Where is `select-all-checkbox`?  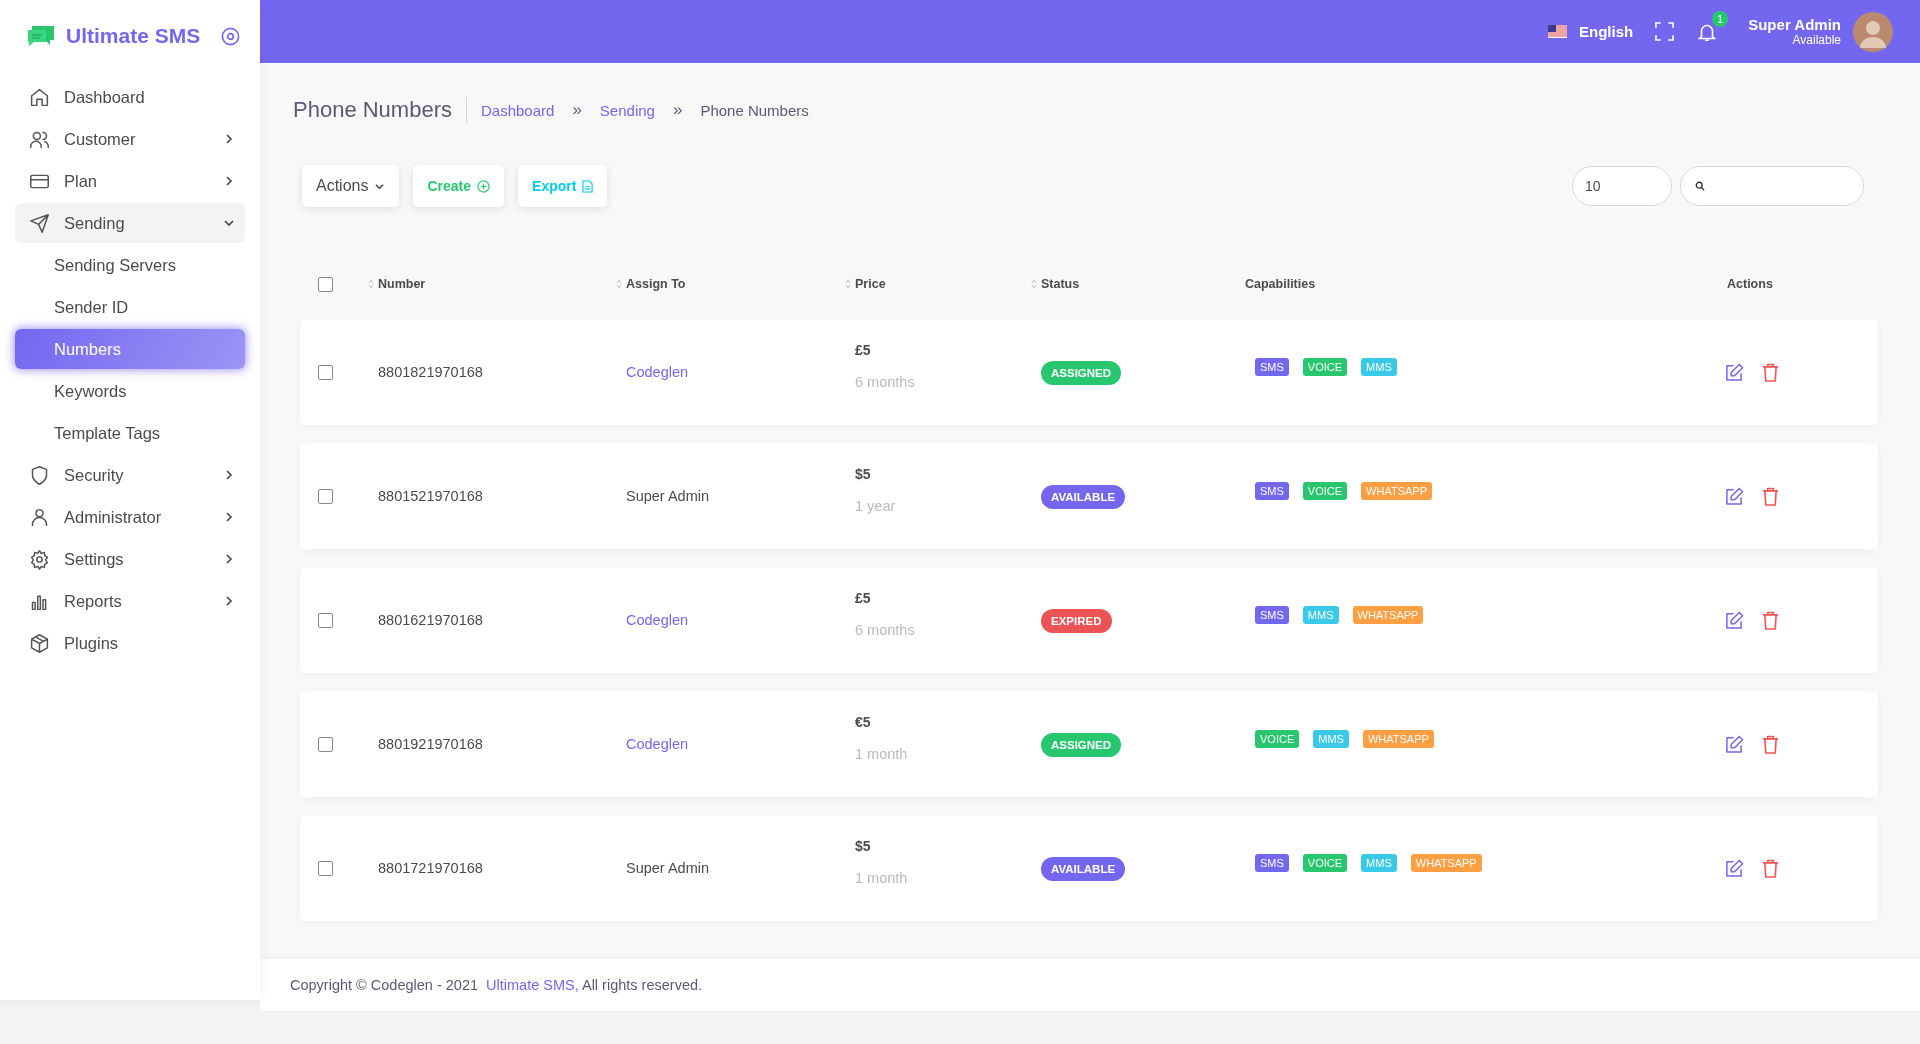 select-all-checkbox is located at coordinates (325, 284).